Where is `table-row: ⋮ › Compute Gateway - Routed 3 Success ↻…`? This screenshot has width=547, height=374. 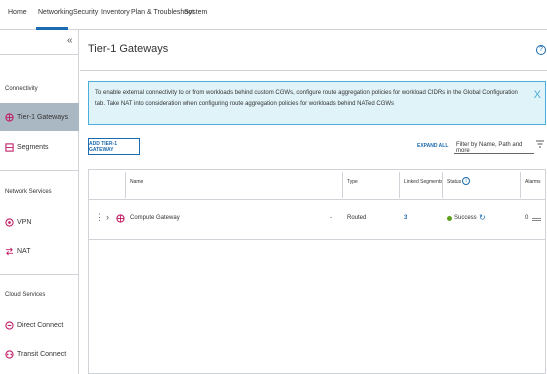
table-row: ⋮ › Compute Gateway - Routed 3 Success ↻… is located at coordinates (317, 220).